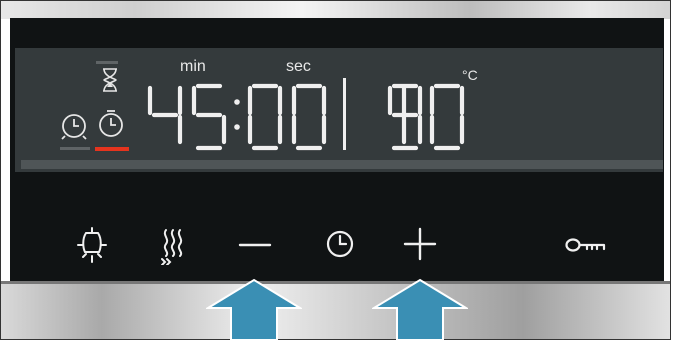 Image resolution: width=673 pixels, height=342 pixels. Describe the element at coordinates (112, 149) in the screenshot. I see `indicator-line-active` at that location.